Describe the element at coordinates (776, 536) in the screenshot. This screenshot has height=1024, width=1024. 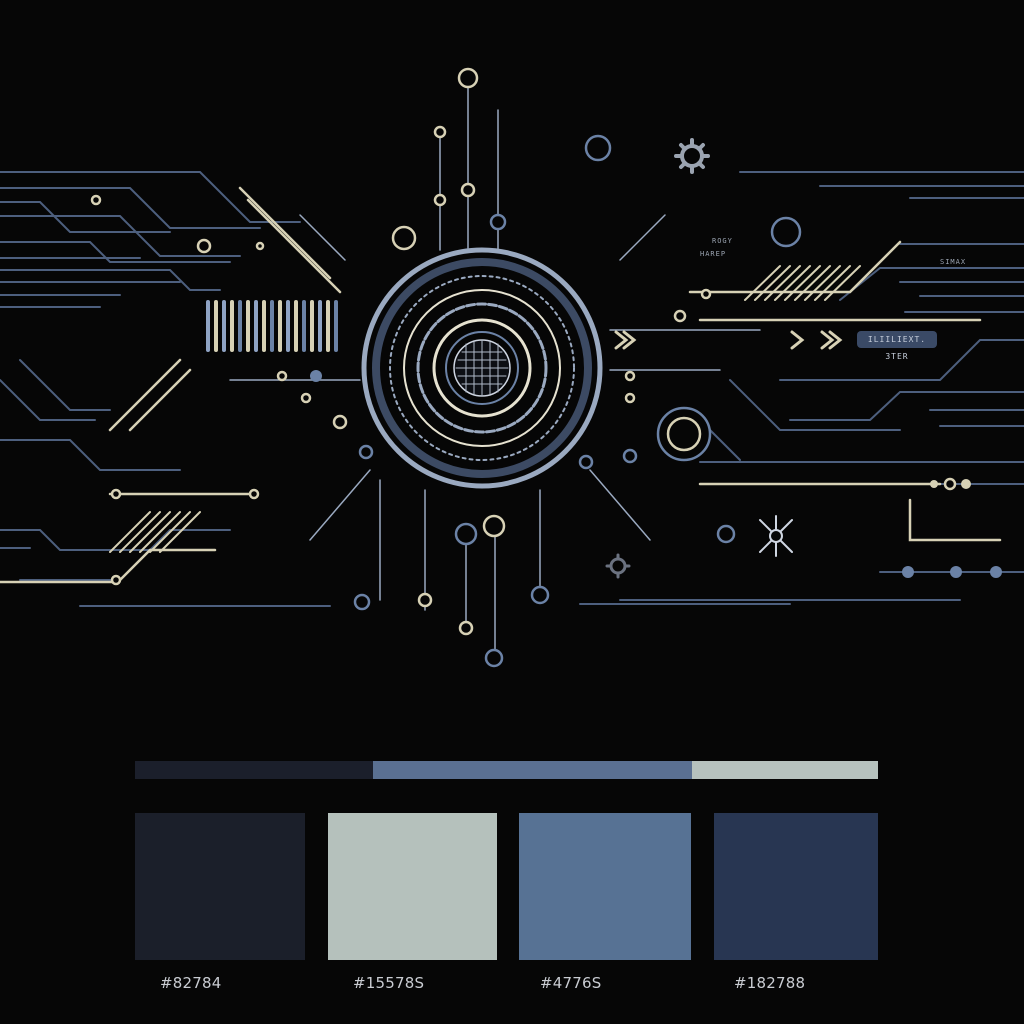
I see `star-node-cluster` at that location.